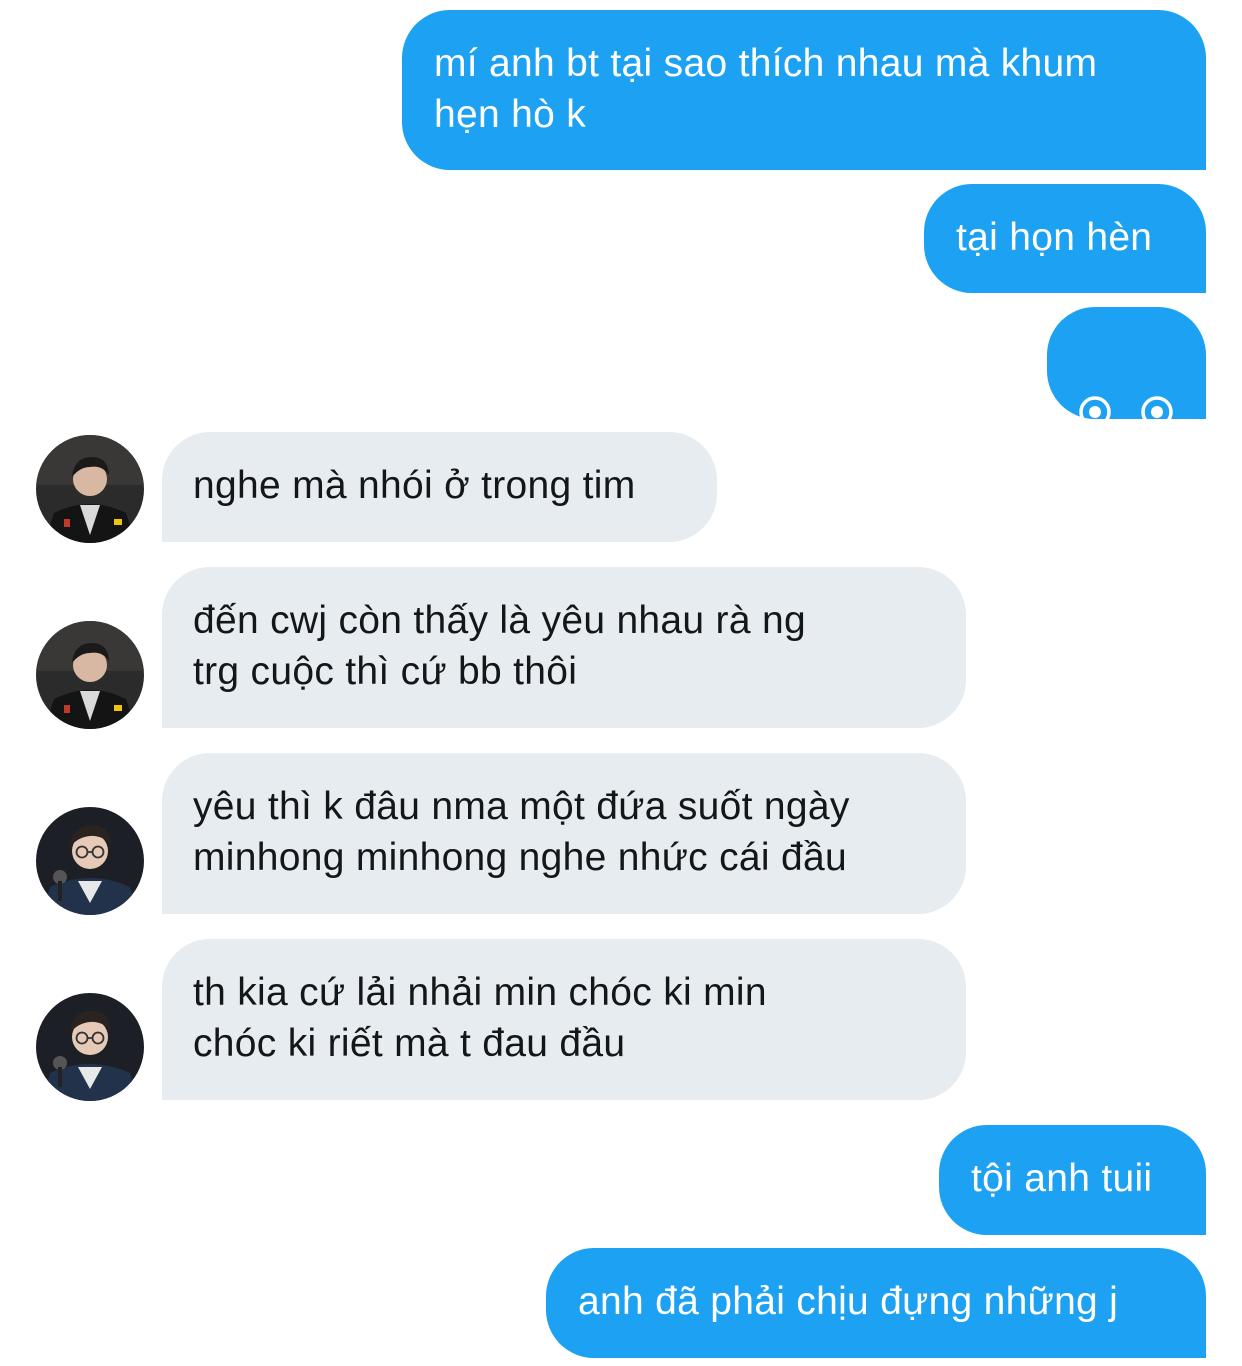 This screenshot has height=1366, width=1242. Describe the element at coordinates (1126, 414) in the screenshot. I see `kaomoji-eyes-smile-icon` at that location.